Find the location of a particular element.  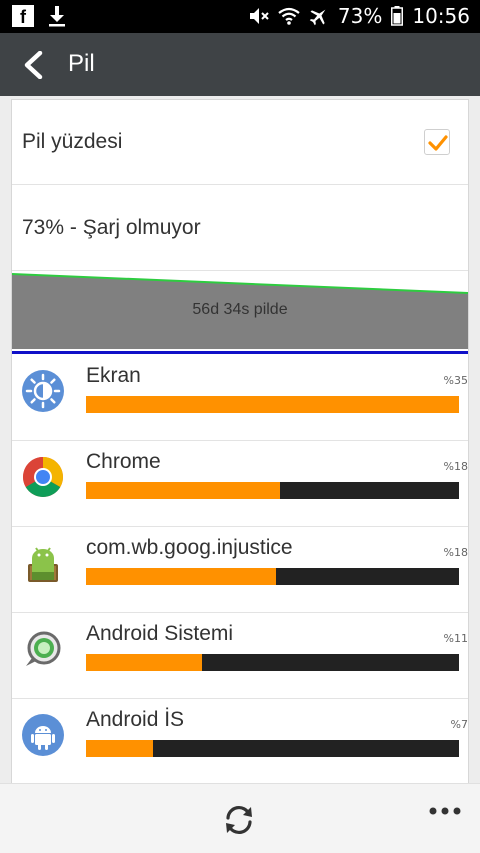

charging-status-text: 73% - Şarj olmuyor is located at coordinates (111, 227).